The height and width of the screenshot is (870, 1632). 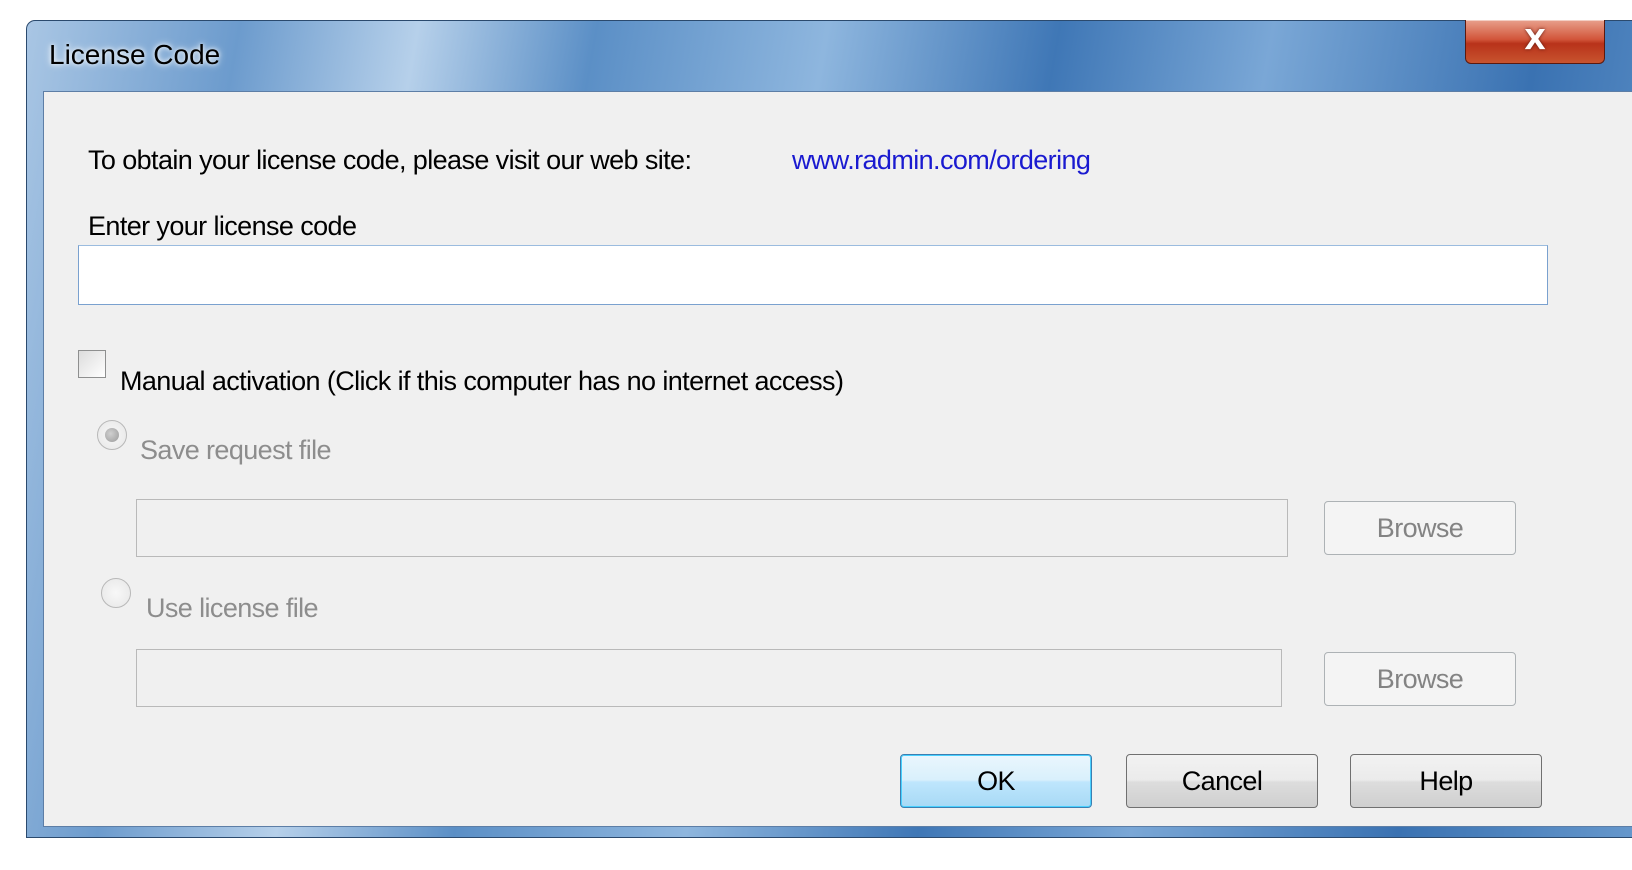 What do you see at coordinates (712, 528) in the screenshot?
I see `request-file-path-field` at bounding box center [712, 528].